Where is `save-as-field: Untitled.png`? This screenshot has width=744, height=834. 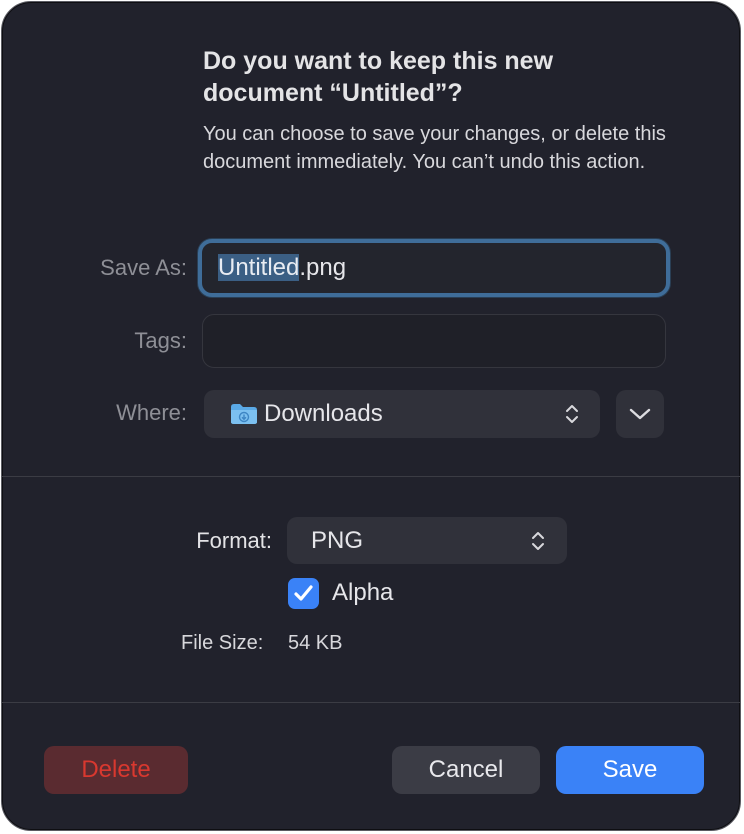 save-as-field: Untitled.png is located at coordinates (434, 268).